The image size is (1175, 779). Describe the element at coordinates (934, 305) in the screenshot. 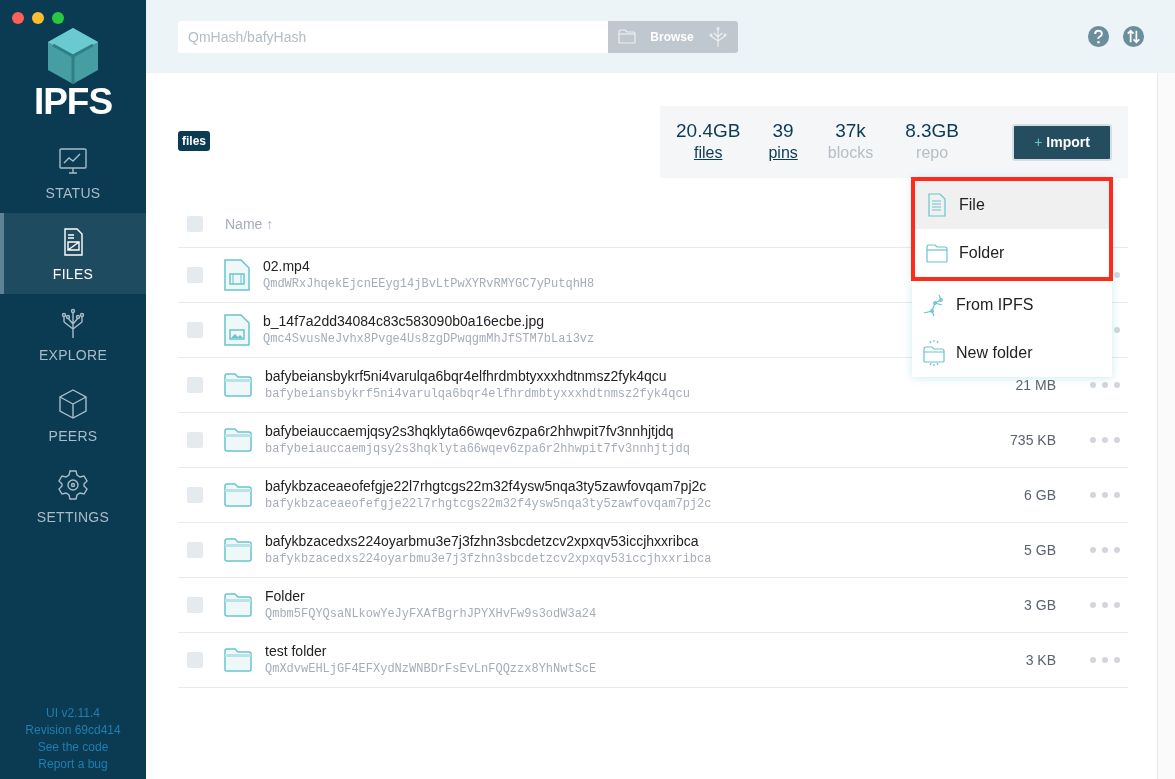

I see `network-graph-icon` at that location.